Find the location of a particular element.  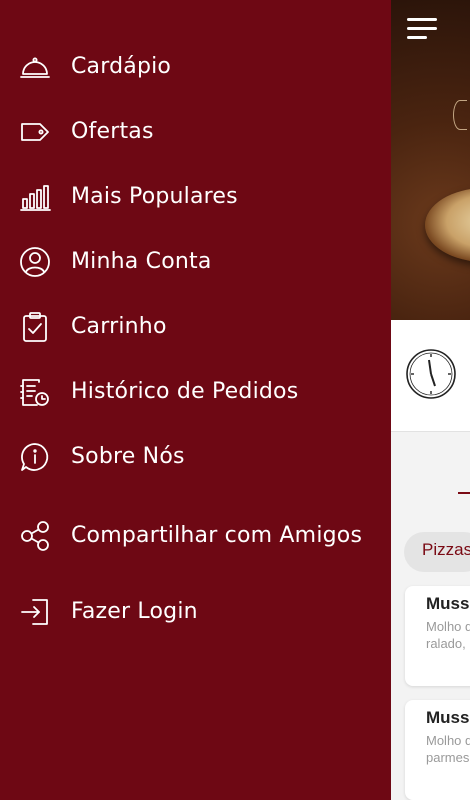

order-history-icon is located at coordinates (35, 392).